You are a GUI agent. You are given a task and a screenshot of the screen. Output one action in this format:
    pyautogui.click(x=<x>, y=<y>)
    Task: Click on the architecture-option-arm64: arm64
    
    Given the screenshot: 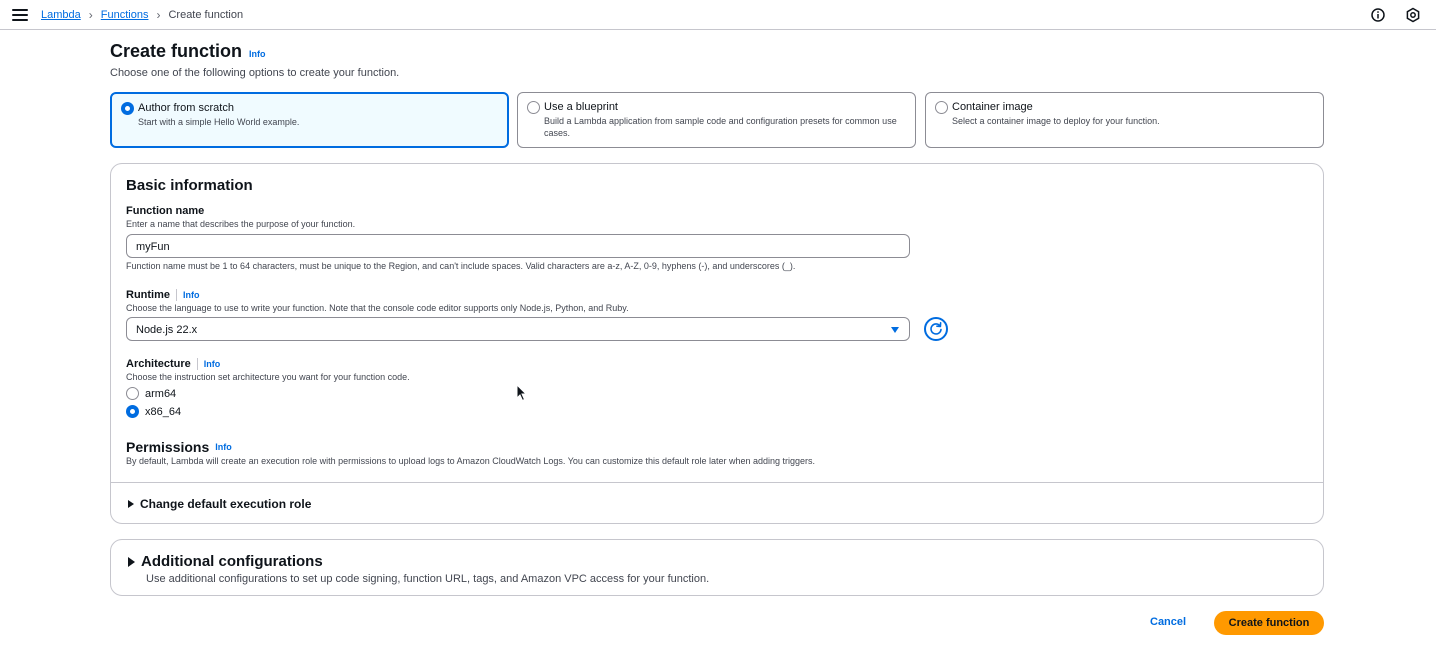 What is the action you would take?
    pyautogui.click(x=151, y=393)
    